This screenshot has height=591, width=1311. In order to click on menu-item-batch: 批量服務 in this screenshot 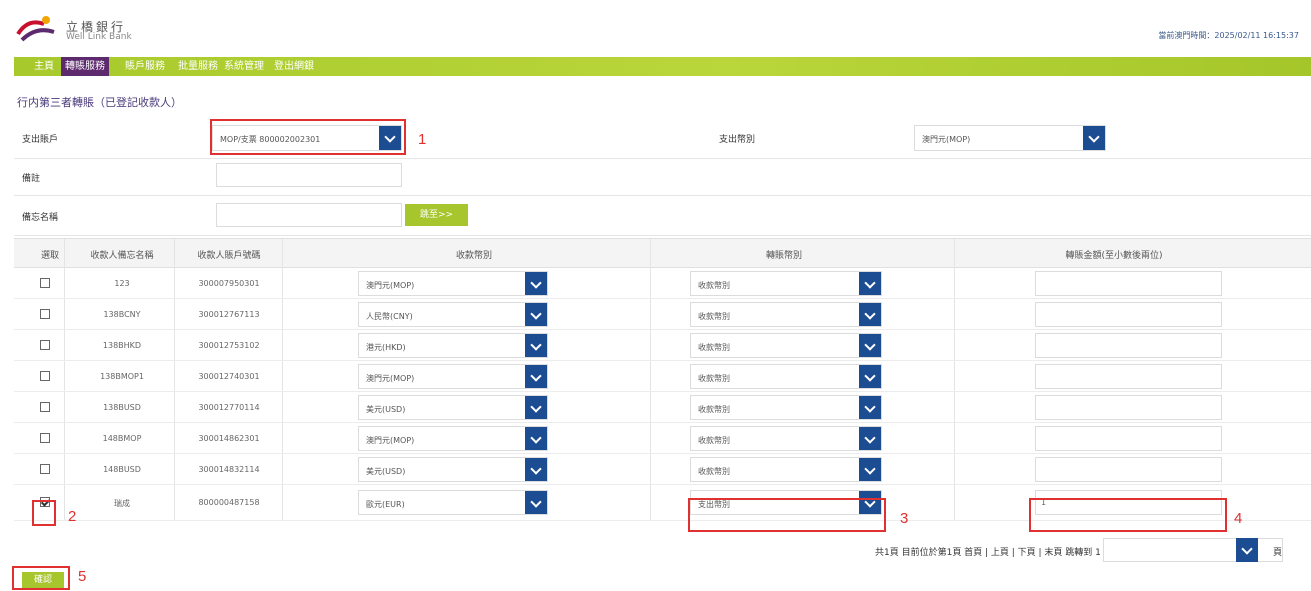, I will do `click(198, 66)`.